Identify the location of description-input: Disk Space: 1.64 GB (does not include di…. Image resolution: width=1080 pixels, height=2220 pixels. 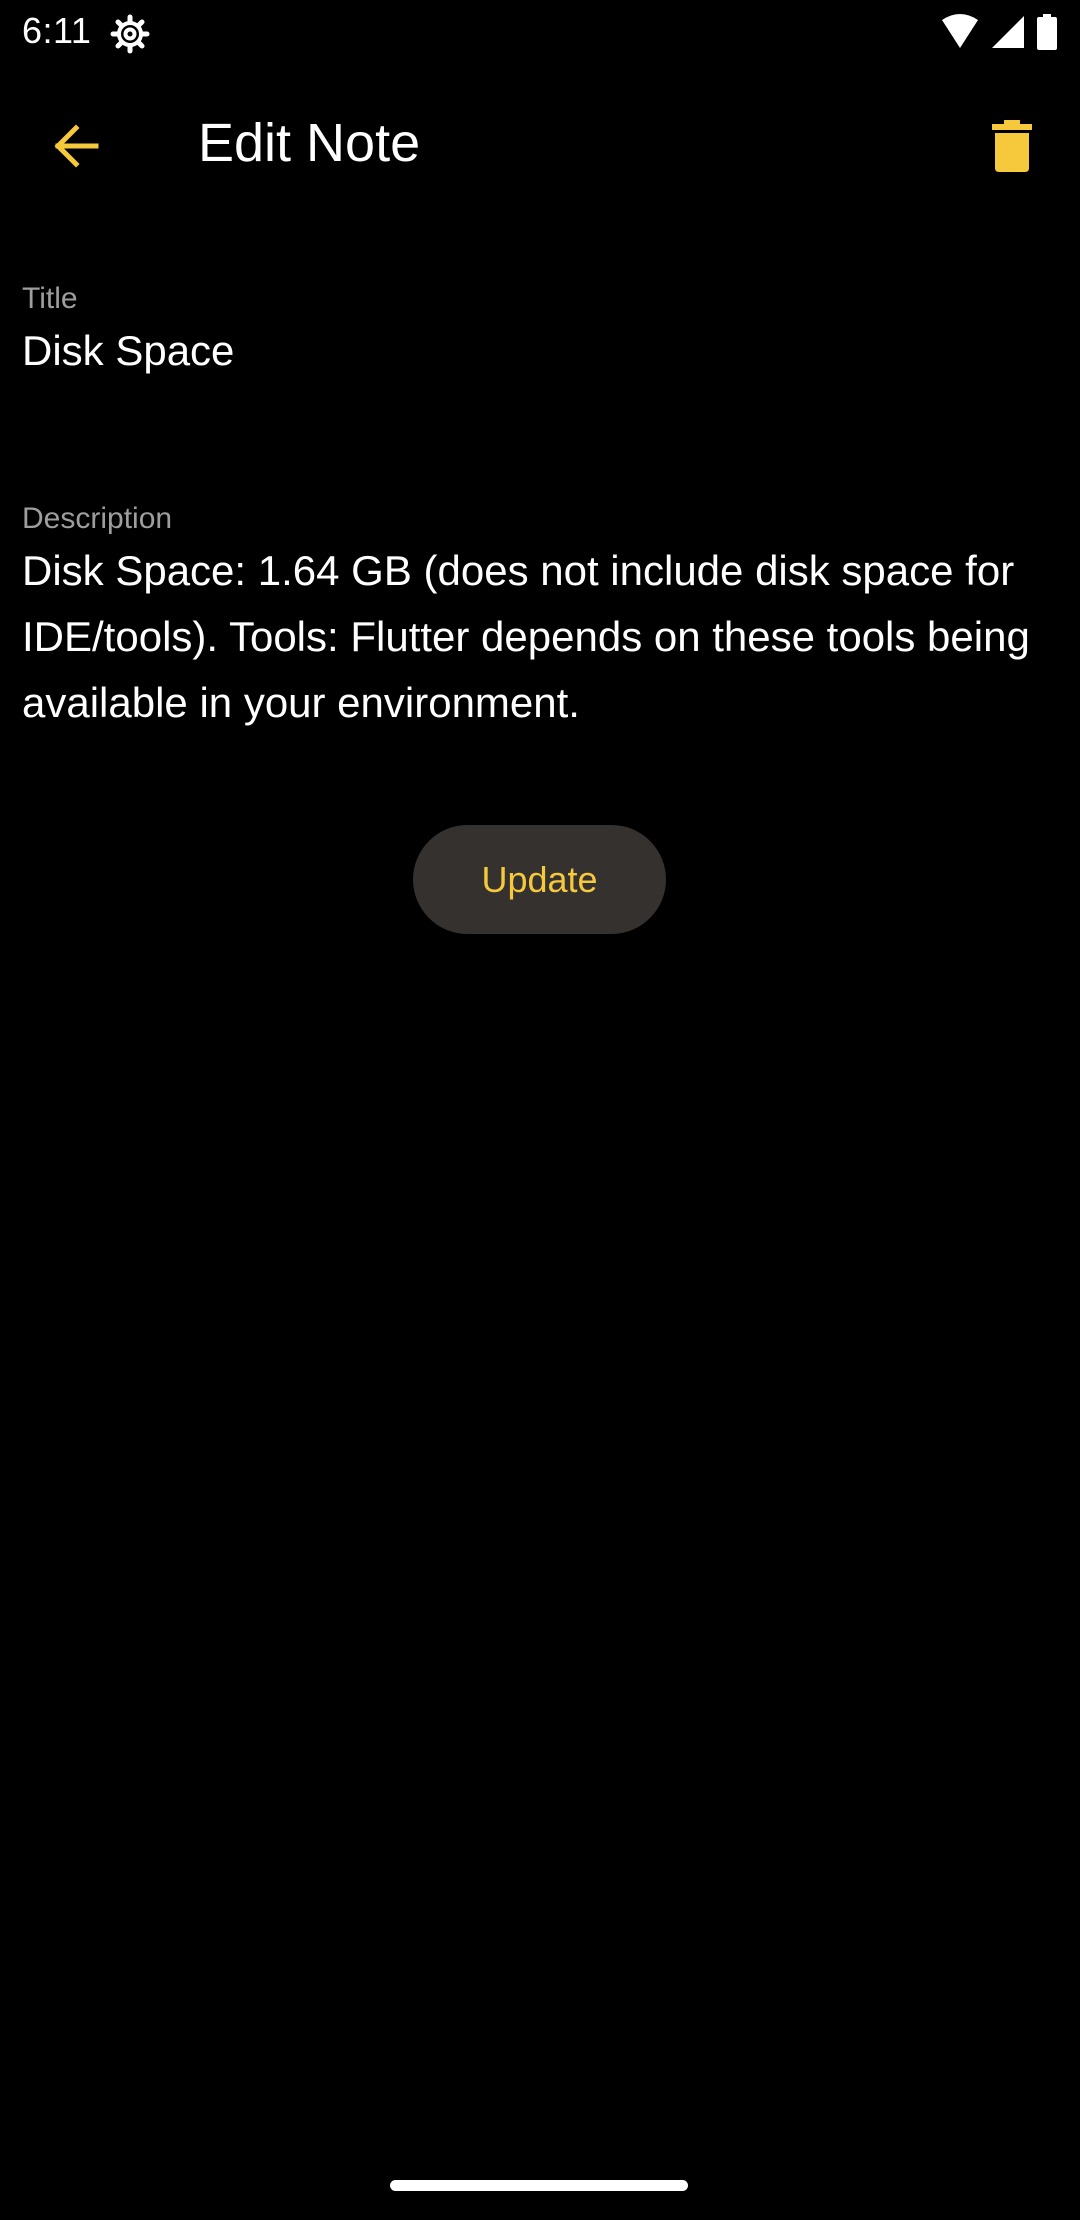
(540, 637).